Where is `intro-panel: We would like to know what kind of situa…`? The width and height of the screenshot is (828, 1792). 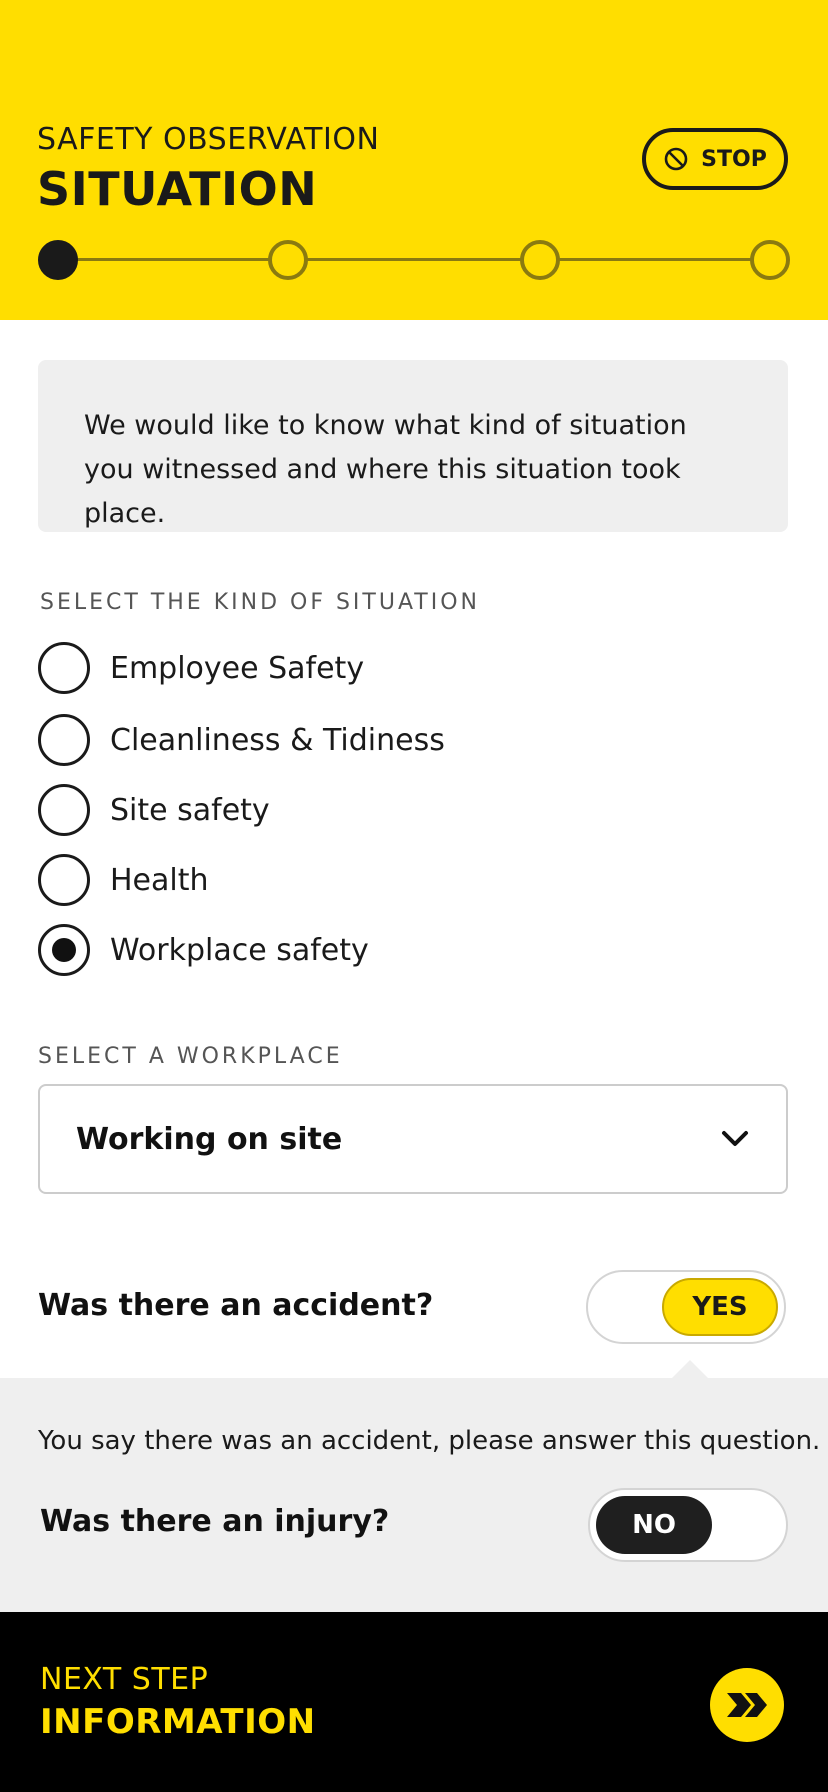
intro-panel: We would like to know what kind of situa… is located at coordinates (413, 446).